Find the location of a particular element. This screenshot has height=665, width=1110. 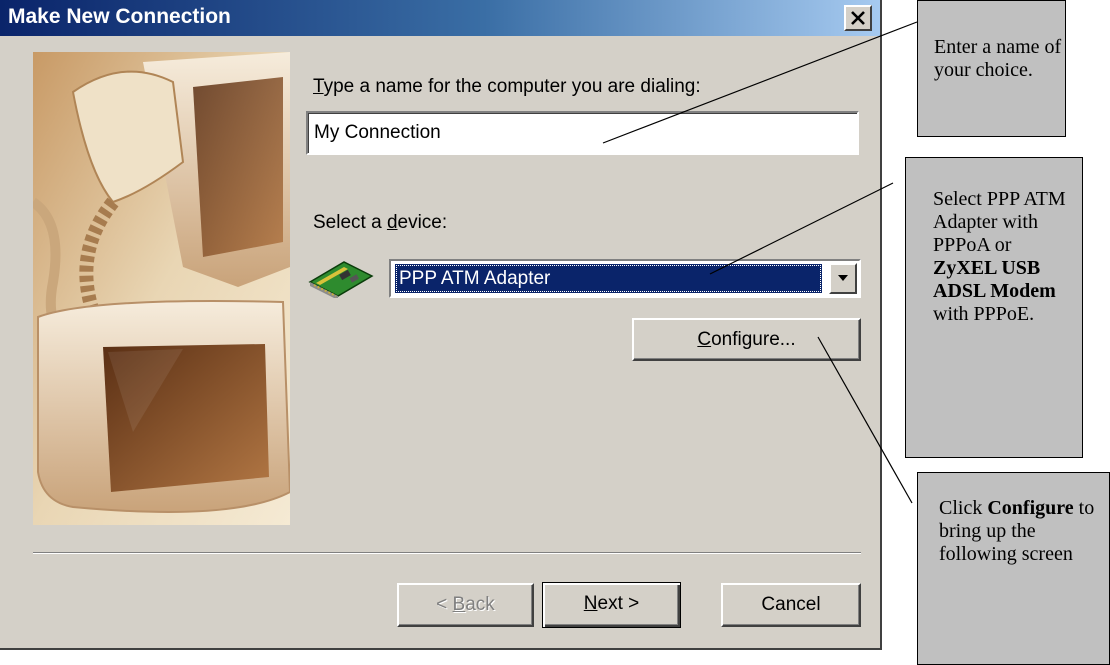

leader-line-name is located at coordinates (760, 82).